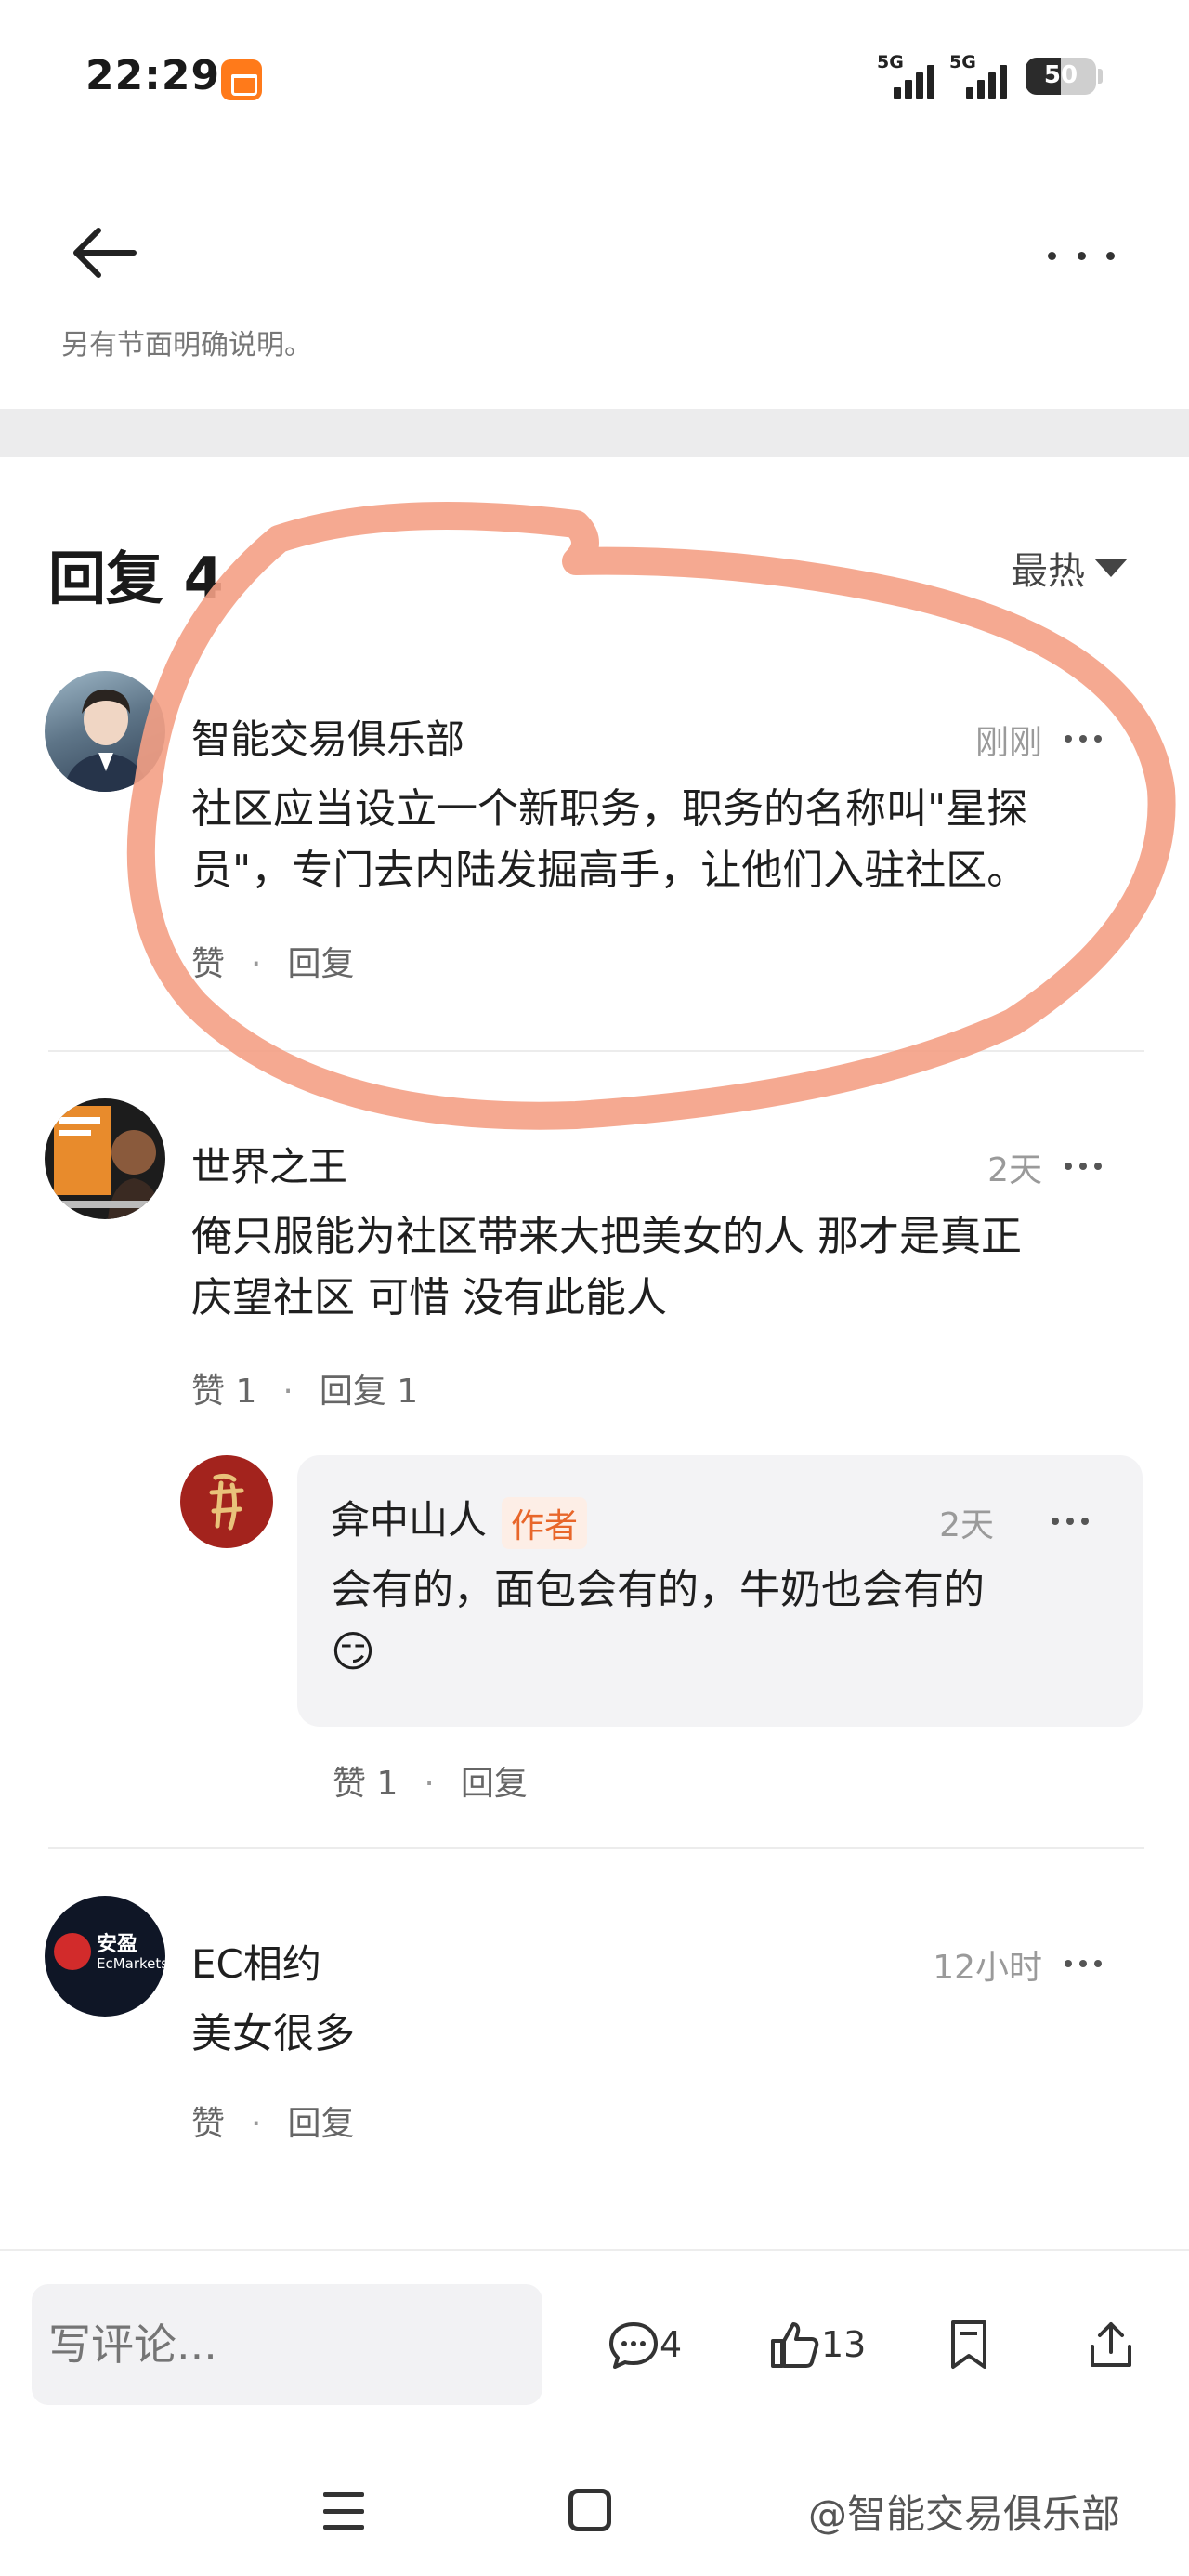  I want to click on avatar: 安盈 EcMarkets, so click(105, 1956).